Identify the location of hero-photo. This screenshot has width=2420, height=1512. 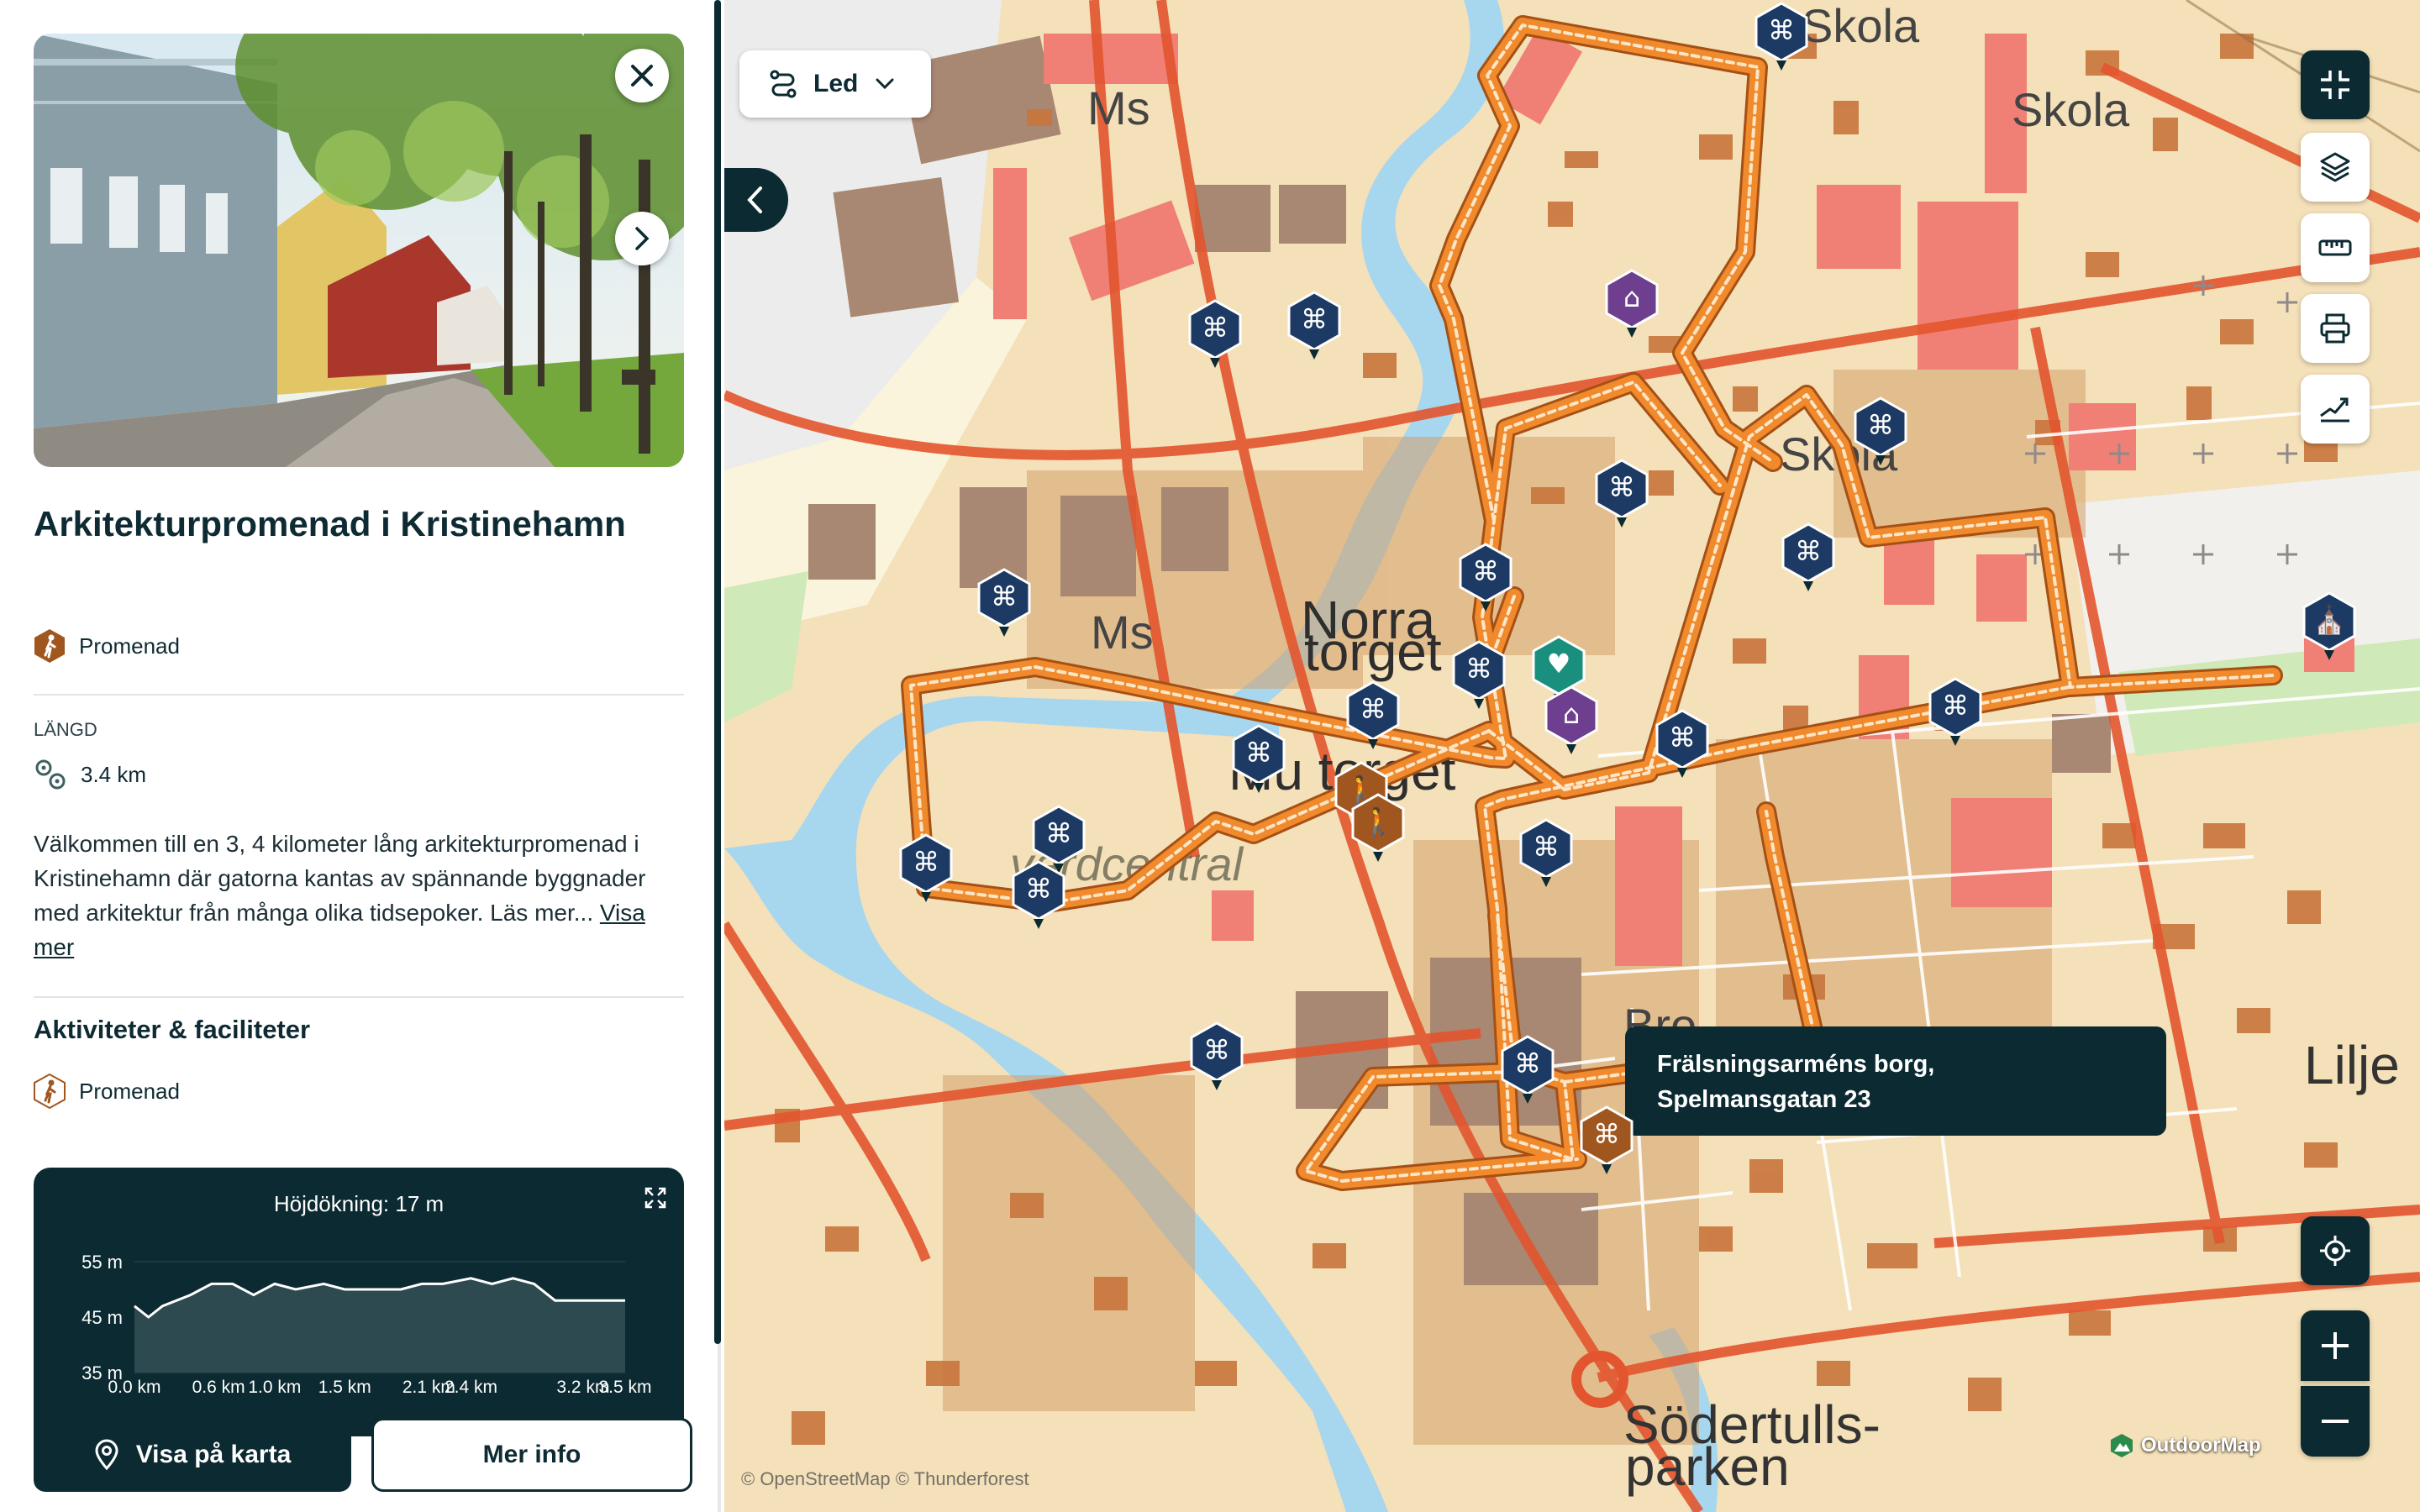
(359, 250).